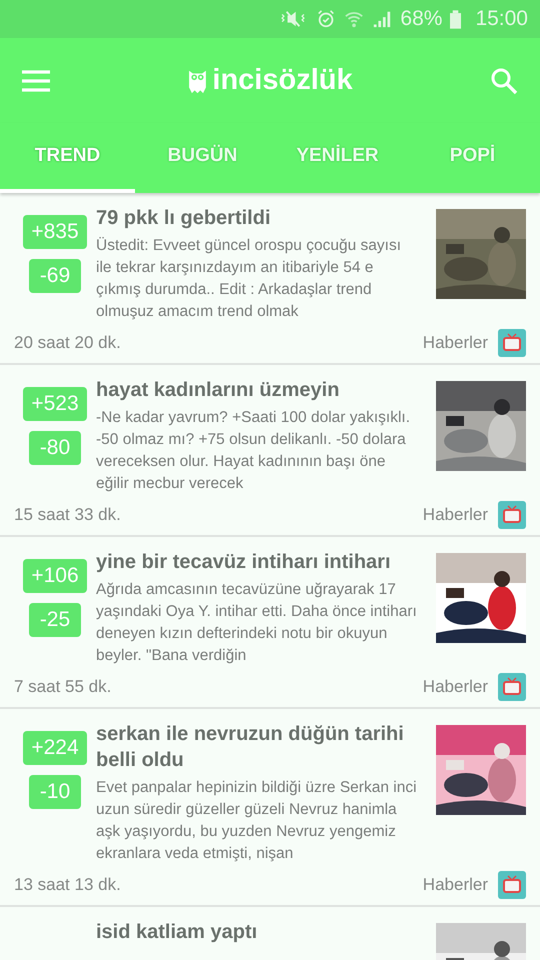  Describe the element at coordinates (55, 620) in the screenshot. I see `downvote-count: -25` at that location.